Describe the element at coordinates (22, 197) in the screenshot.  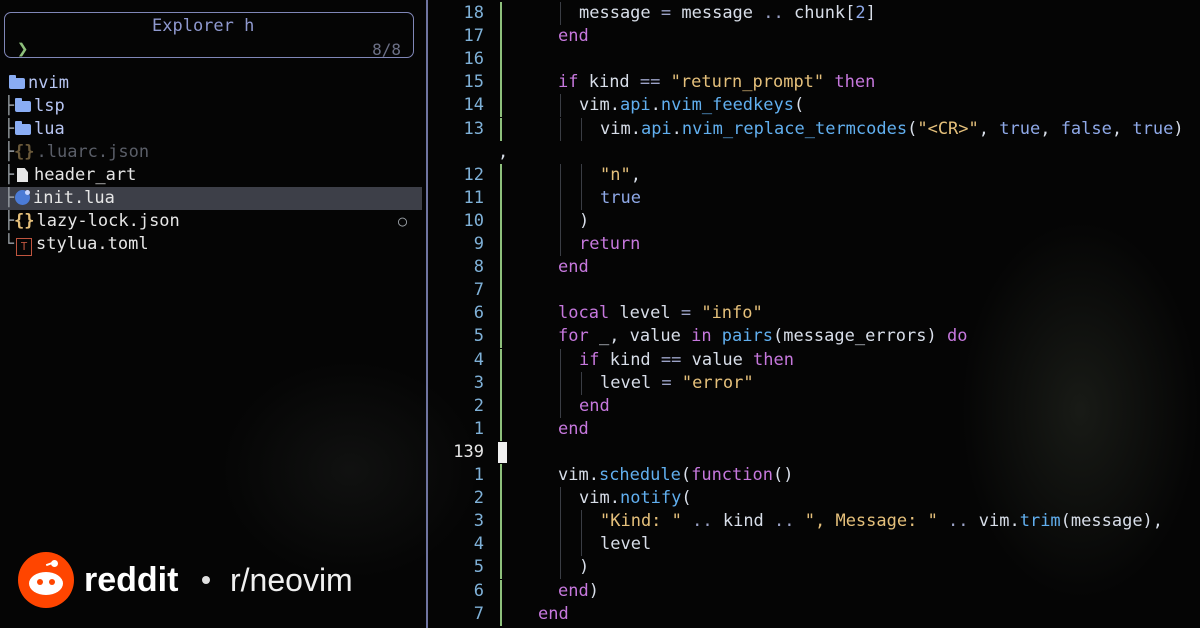
I see `lua-icon` at that location.